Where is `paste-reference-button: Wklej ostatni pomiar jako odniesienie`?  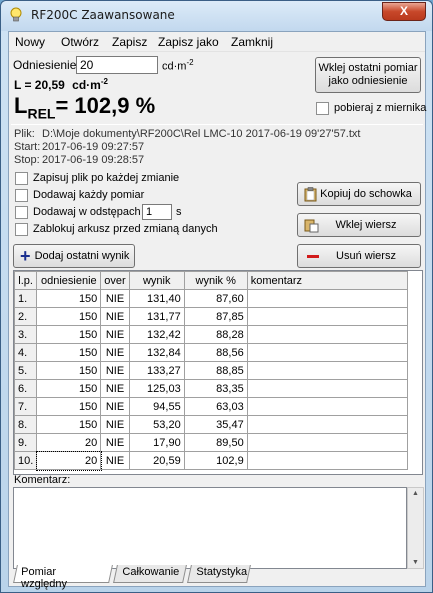
paste-reference-button: Wklej ostatni pomiar jako odniesienie is located at coordinates (368, 75).